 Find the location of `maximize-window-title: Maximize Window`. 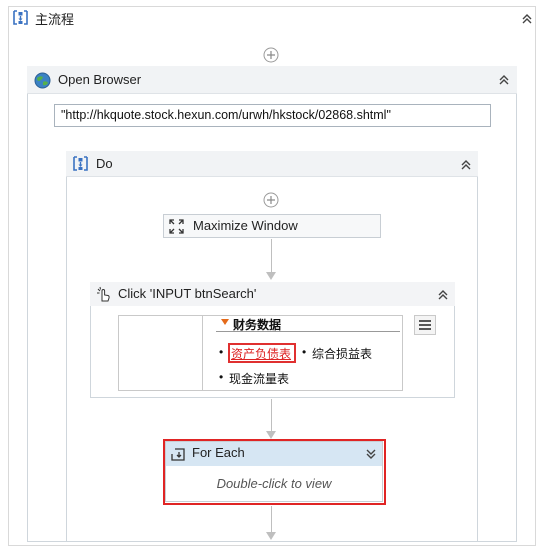

maximize-window-title: Maximize Window is located at coordinates (245, 225).